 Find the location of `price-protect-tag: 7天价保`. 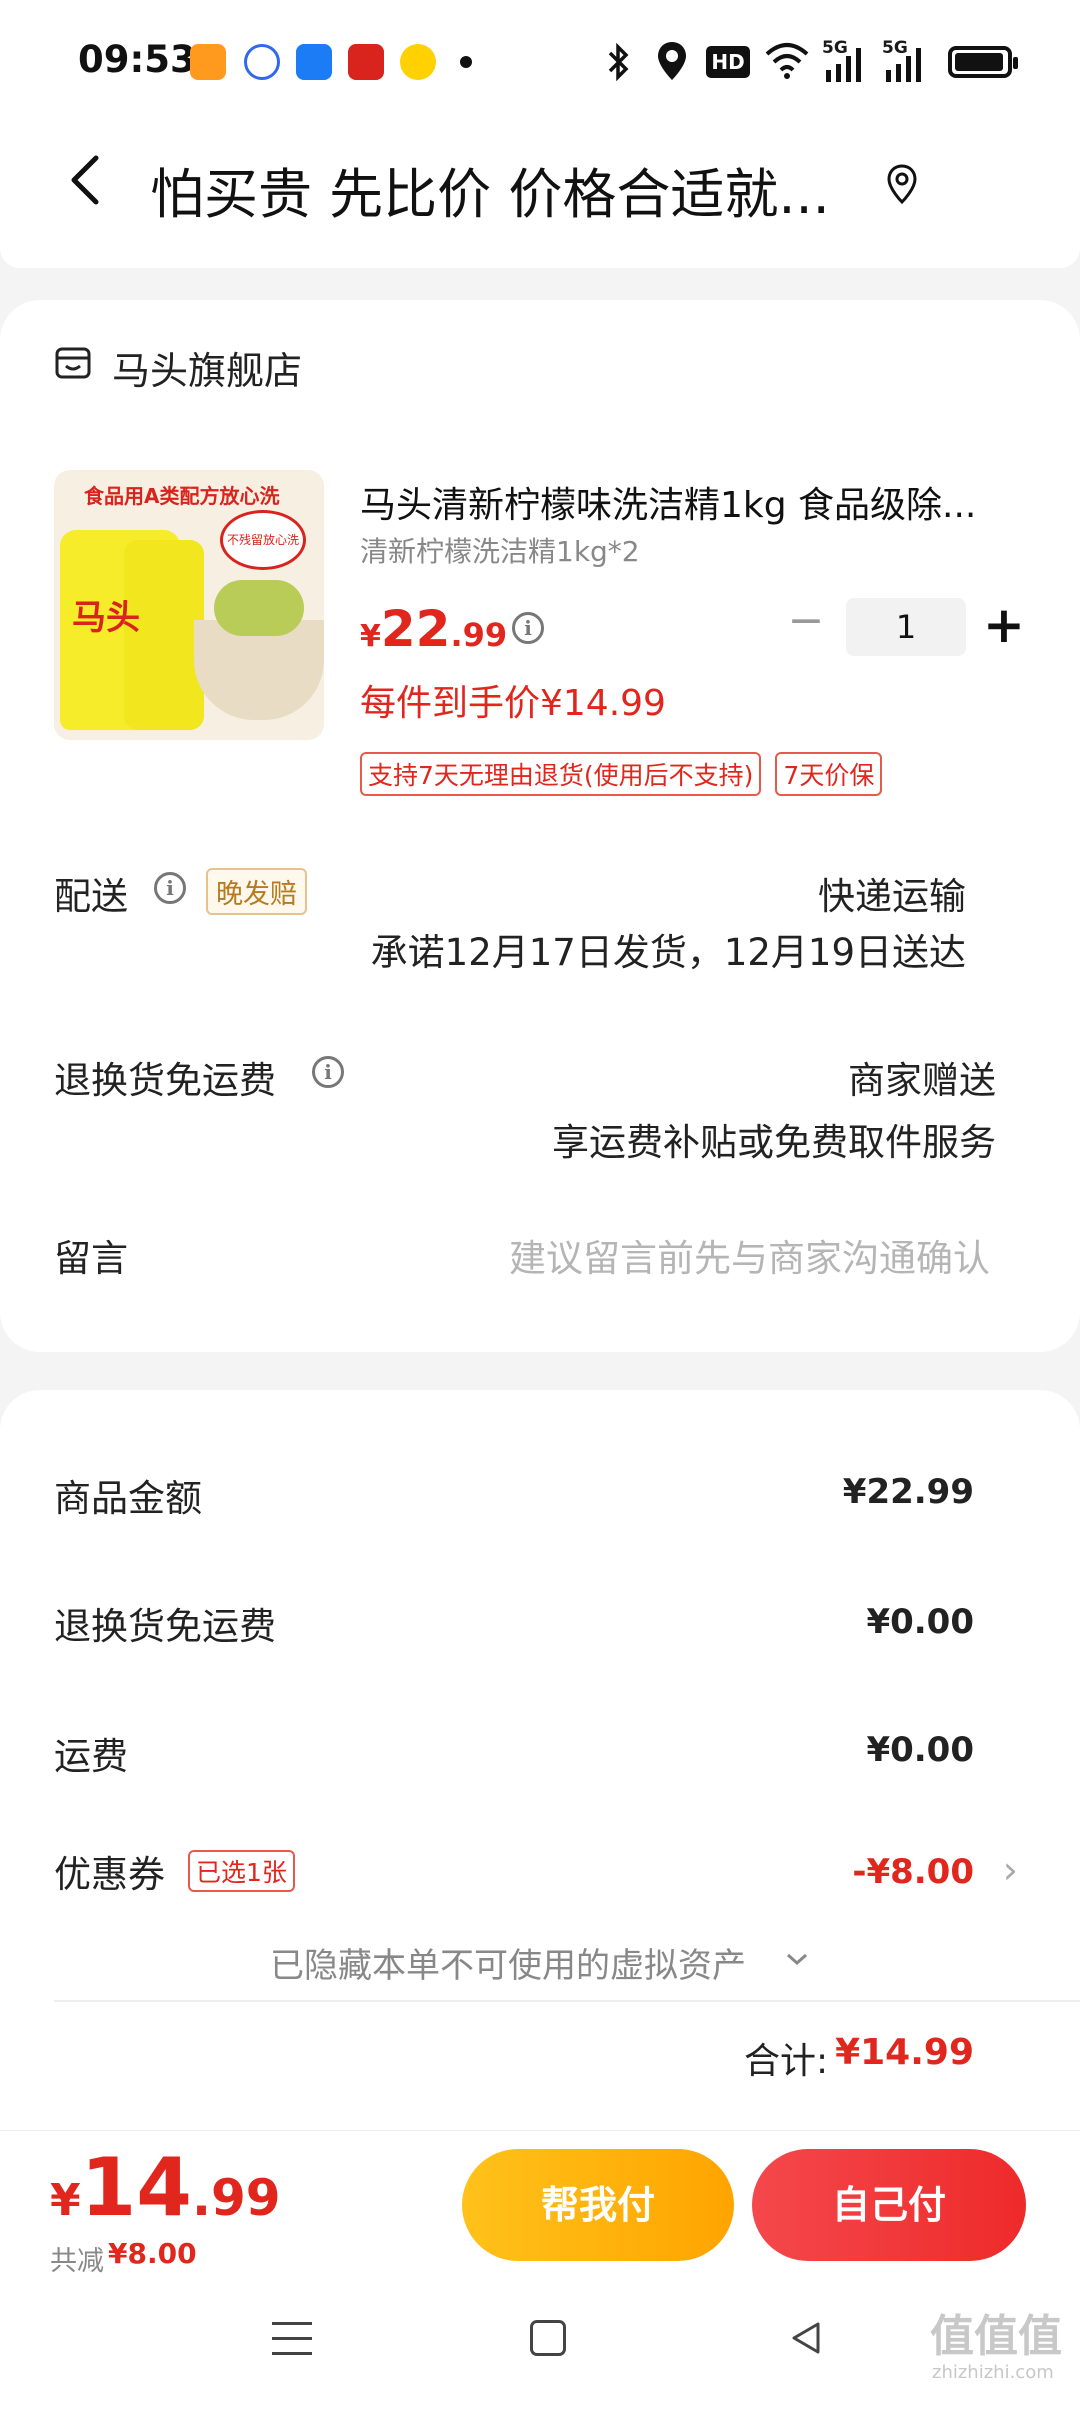

price-protect-tag: 7天价保 is located at coordinates (829, 774).